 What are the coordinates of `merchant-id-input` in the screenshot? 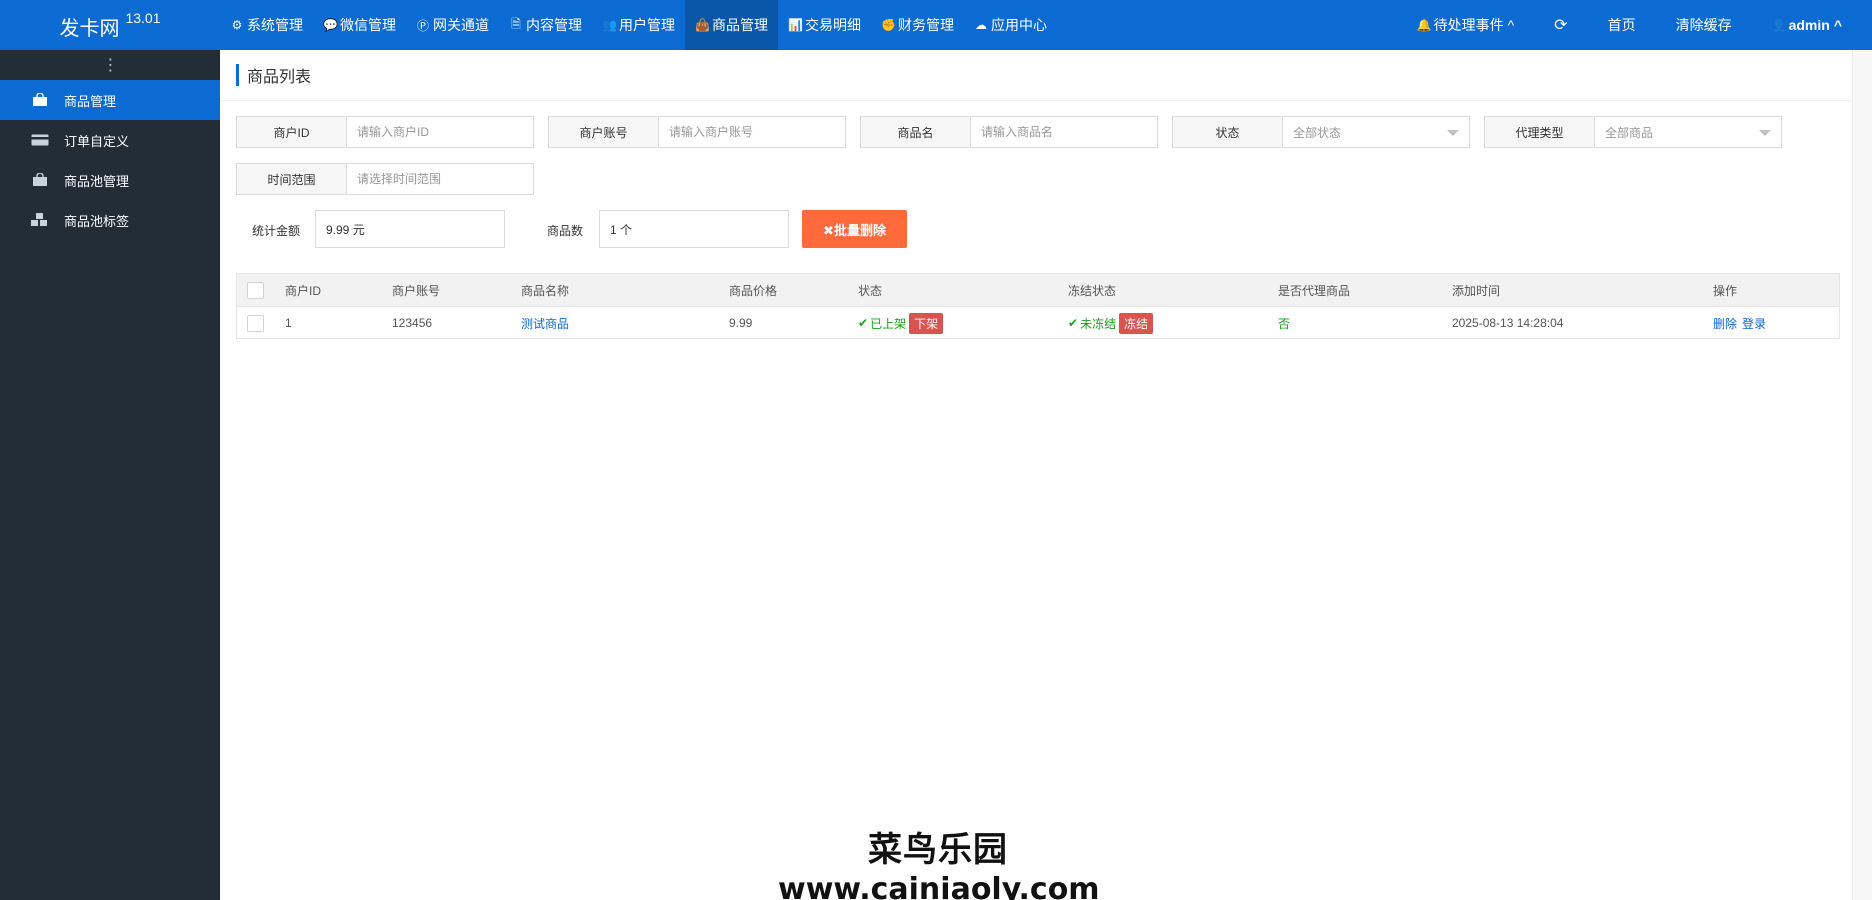 It's located at (440, 132).